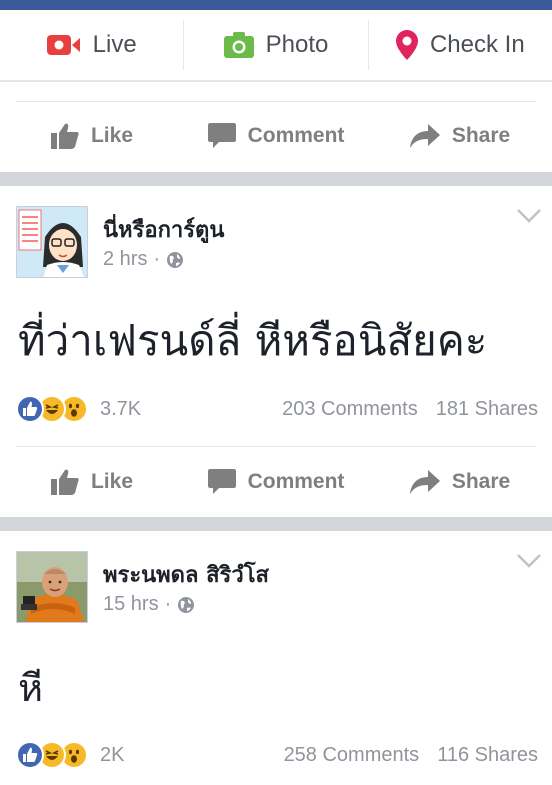 The width and height of the screenshot is (552, 785). What do you see at coordinates (276, 755) in the screenshot?
I see `post-stats: 2K 258 Comments 116 Shares` at bounding box center [276, 755].